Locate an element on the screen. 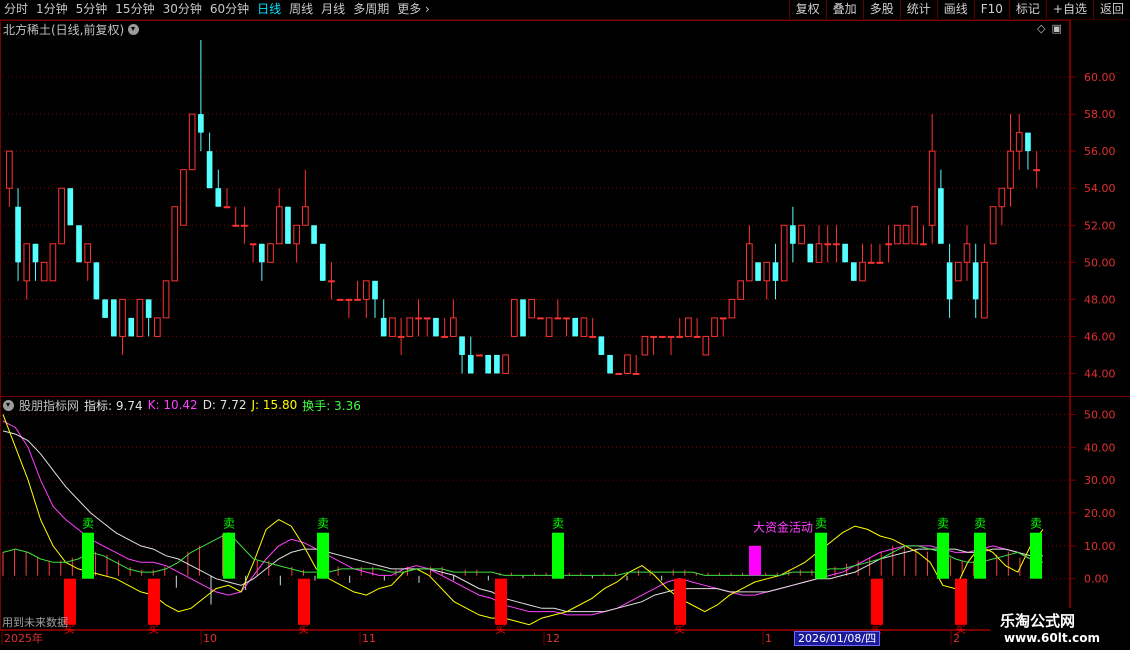 The height and width of the screenshot is (650, 1130). indicator-tick-label-2: 30.00 is located at coordinates (1100, 480).